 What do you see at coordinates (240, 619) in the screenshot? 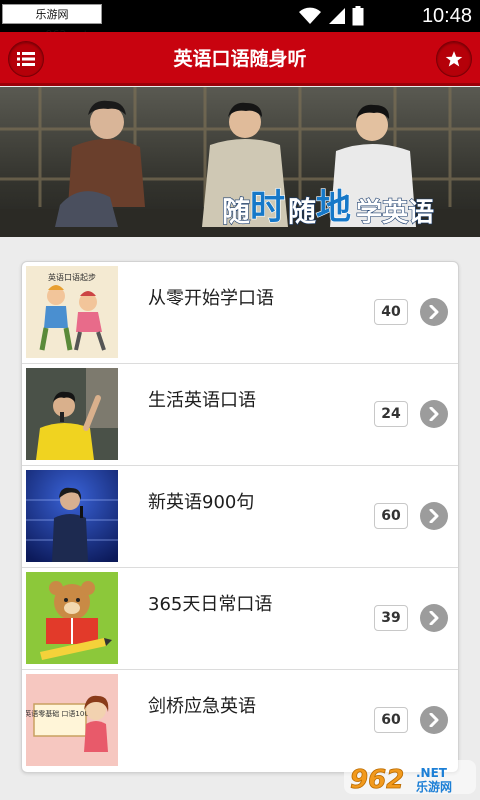
I see `list-item: 365天日常口语 39` at bounding box center [240, 619].